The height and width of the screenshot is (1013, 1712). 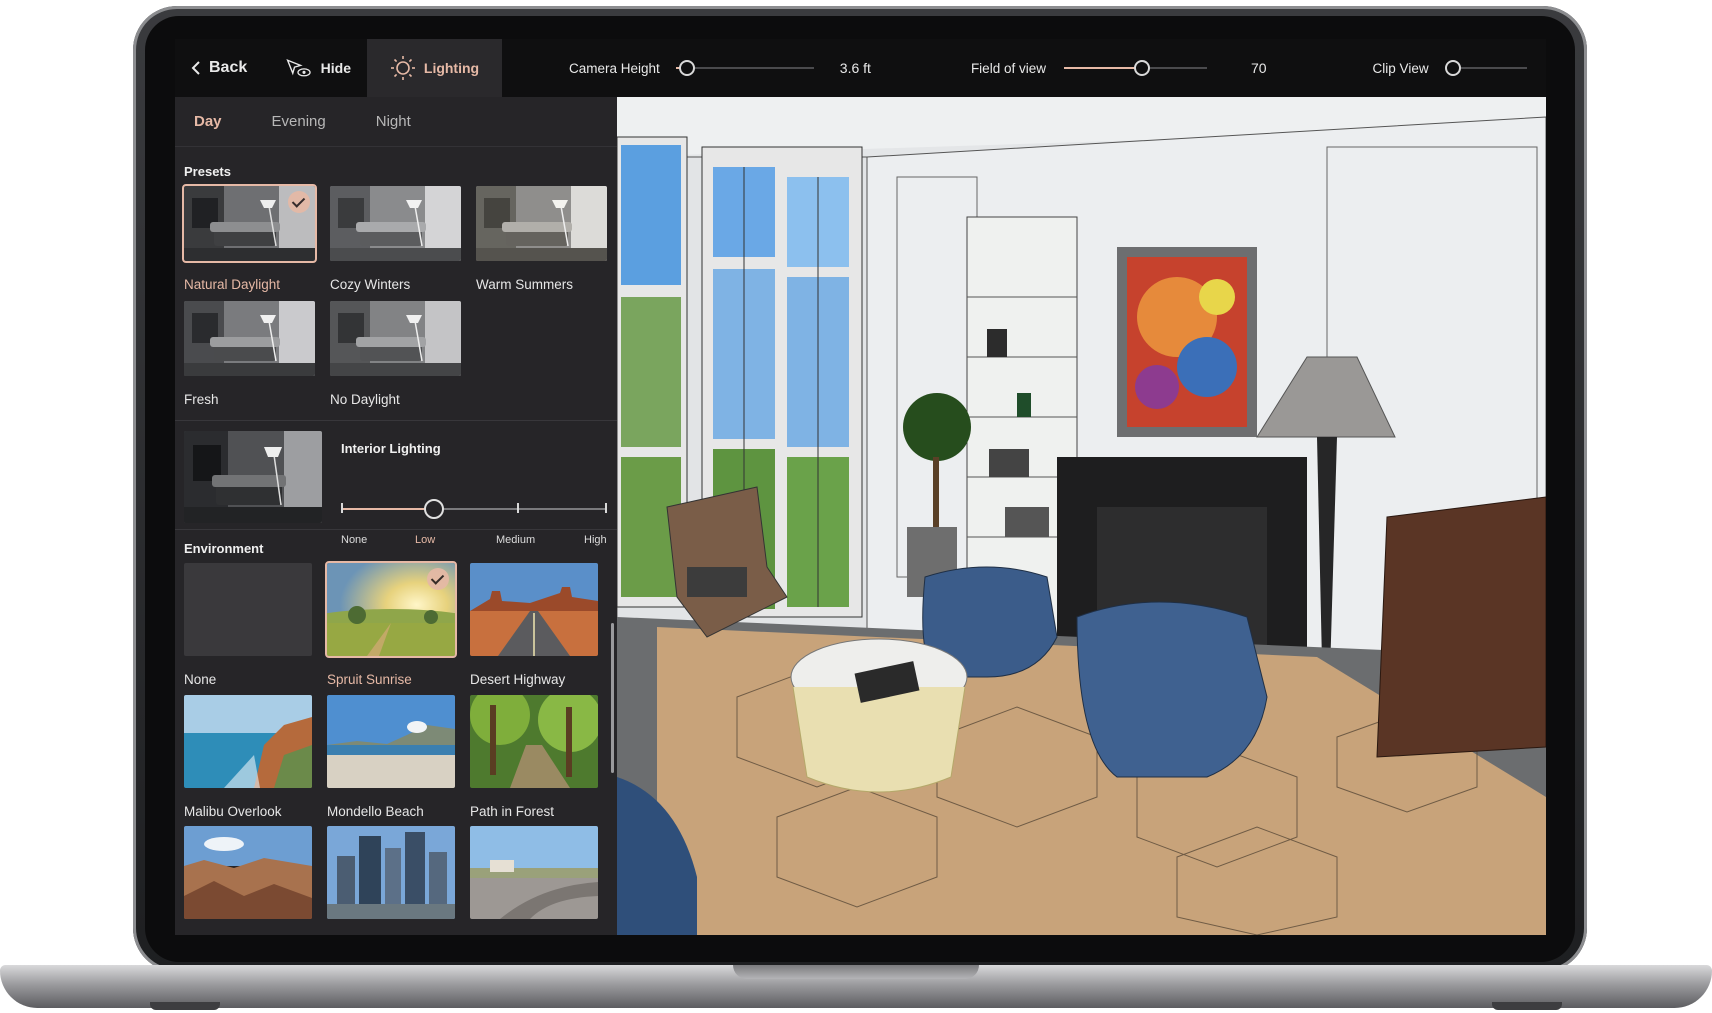 What do you see at coordinates (299, 202) in the screenshot?
I see `preset-selected-checkmark-icon` at bounding box center [299, 202].